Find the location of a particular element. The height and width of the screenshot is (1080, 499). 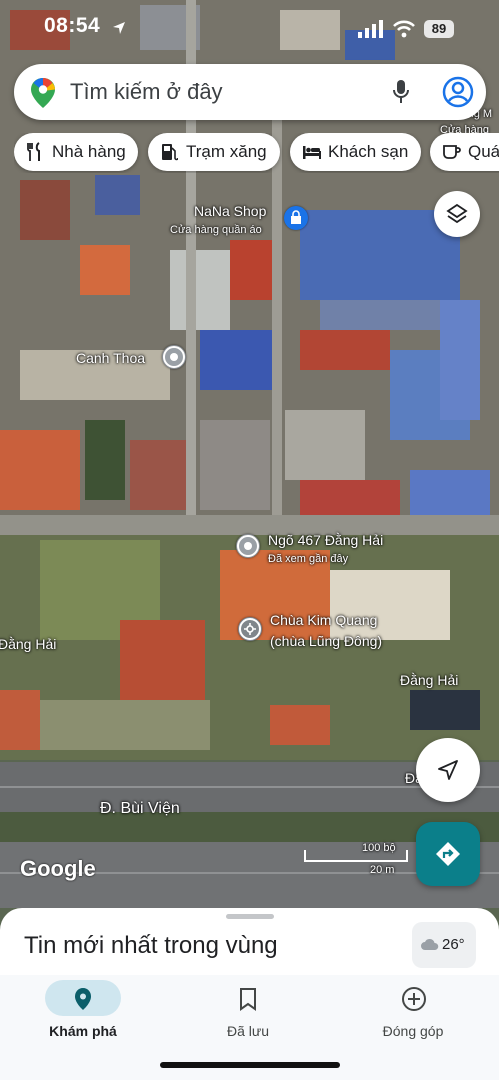

chip-restaurants: Nhà hàng is located at coordinates (76, 152).